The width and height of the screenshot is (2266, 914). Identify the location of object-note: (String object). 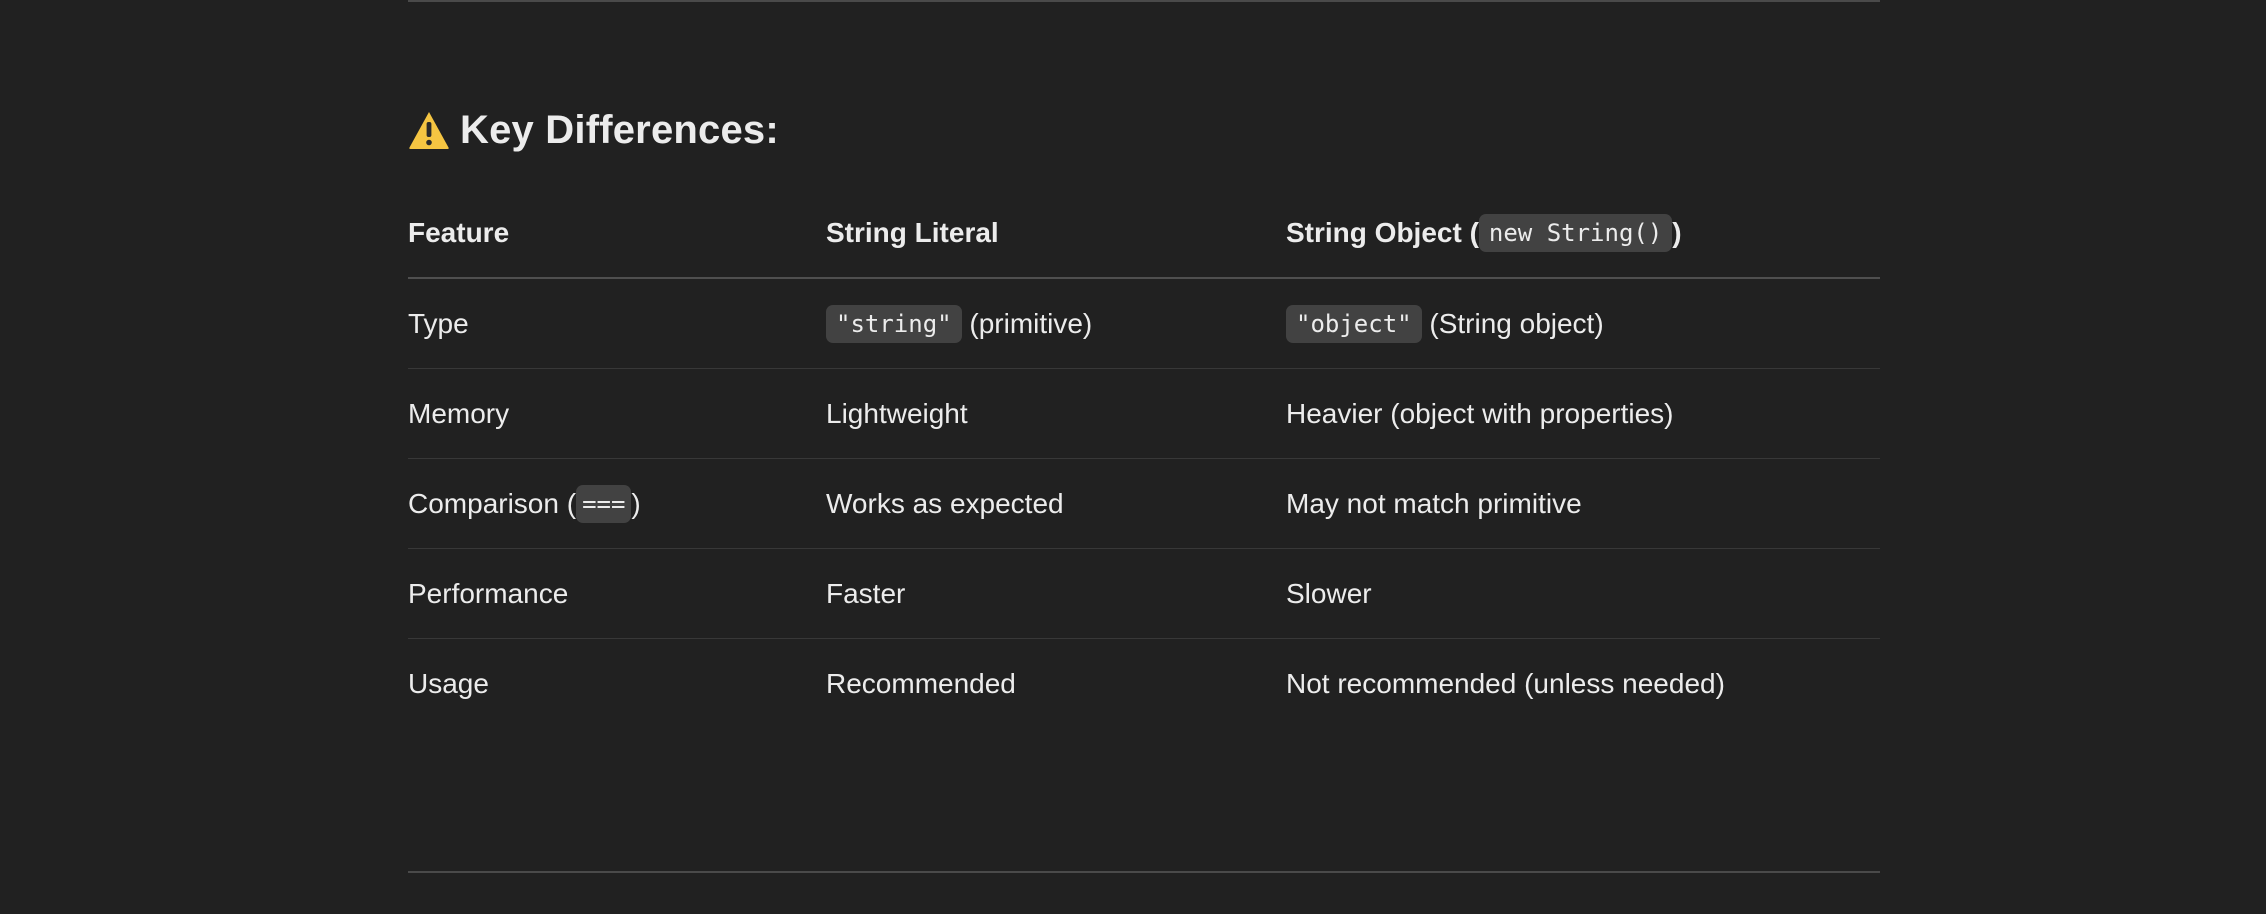
(1512, 323).